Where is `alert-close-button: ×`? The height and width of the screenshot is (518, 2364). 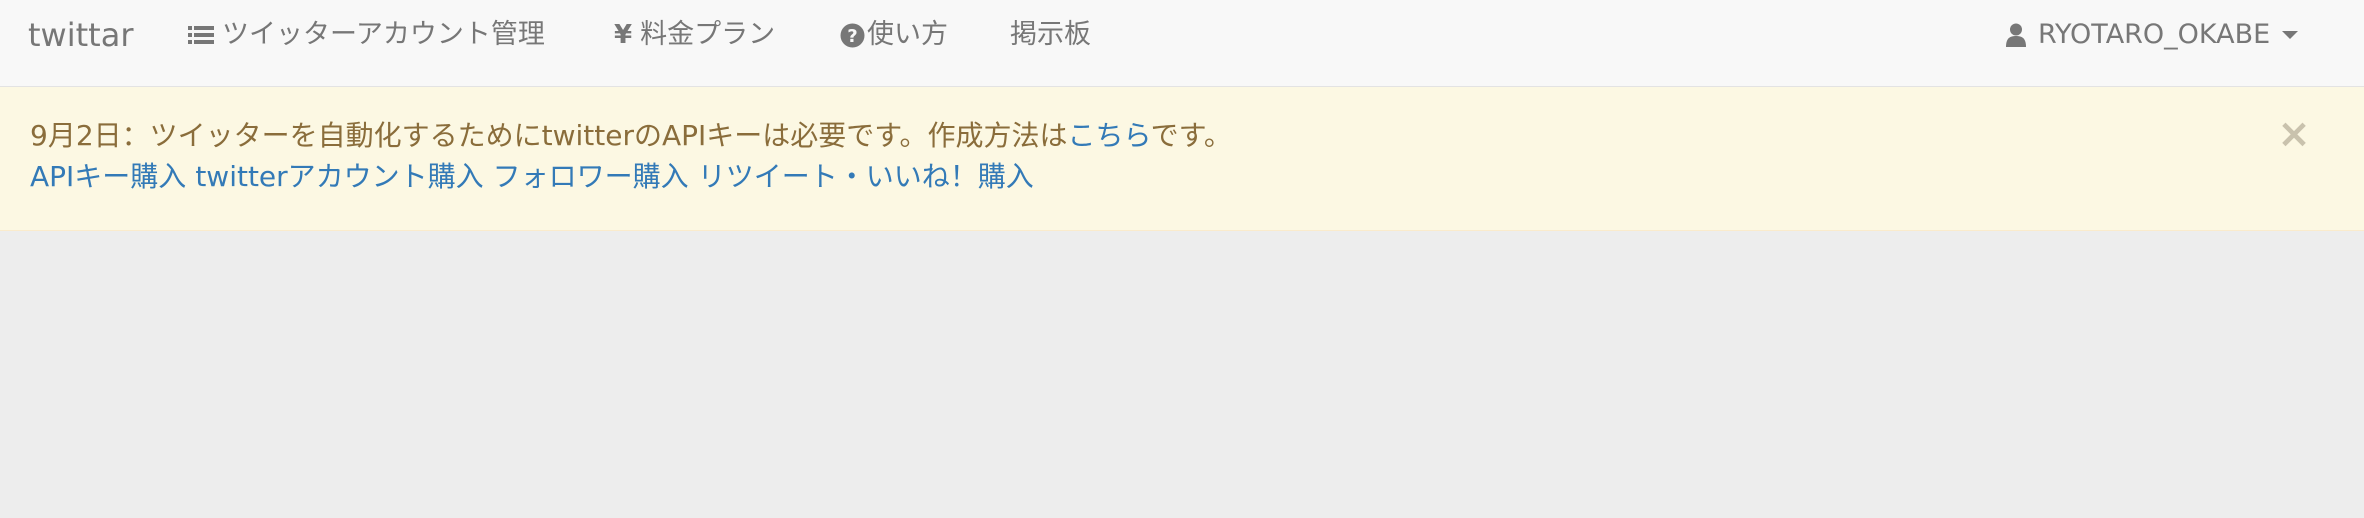 alert-close-button: × is located at coordinates (2294, 134).